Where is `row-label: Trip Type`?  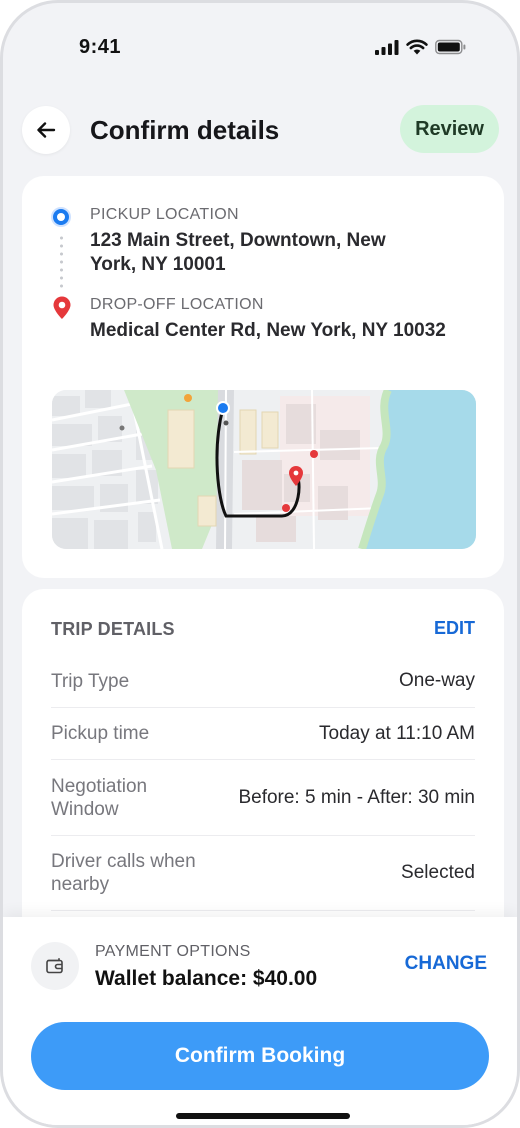
row-label: Trip Type is located at coordinates (90, 681).